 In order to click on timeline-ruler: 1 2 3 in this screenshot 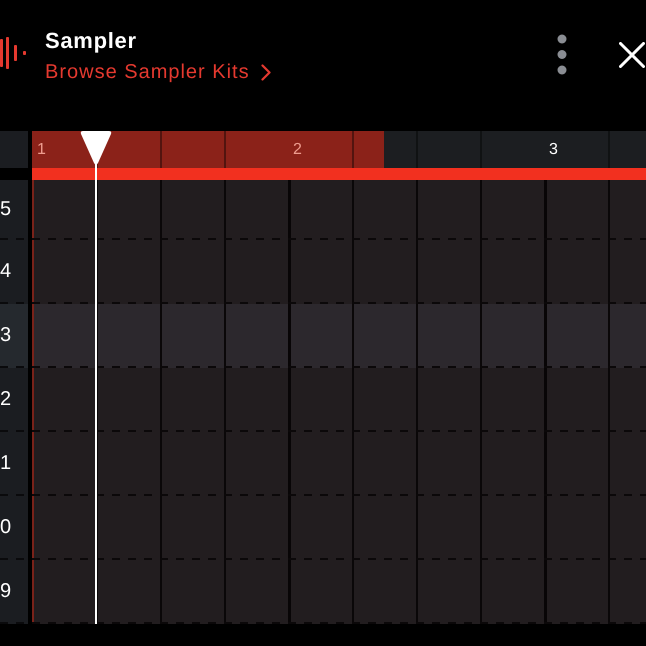, I will do `click(339, 149)`.